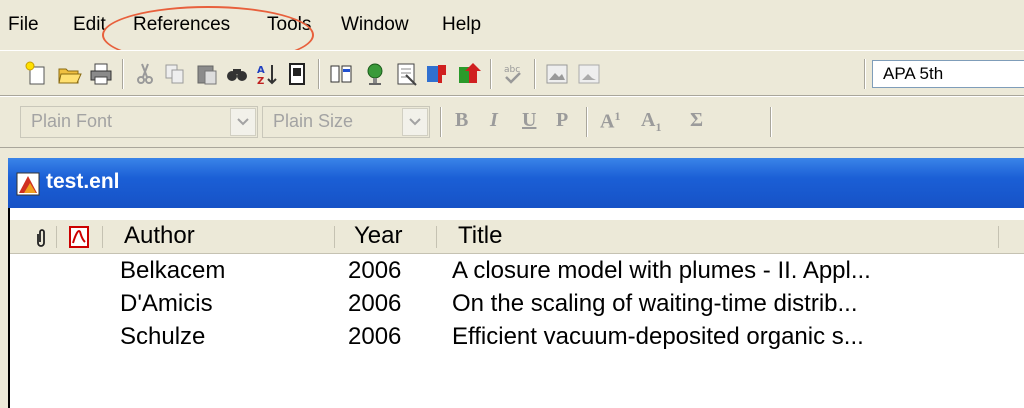 The image size is (1024, 408). Describe the element at coordinates (512, 122) in the screenshot. I see `format-toolbar: Plain Font Plain Size B I U P A1 A1 Σ` at that location.